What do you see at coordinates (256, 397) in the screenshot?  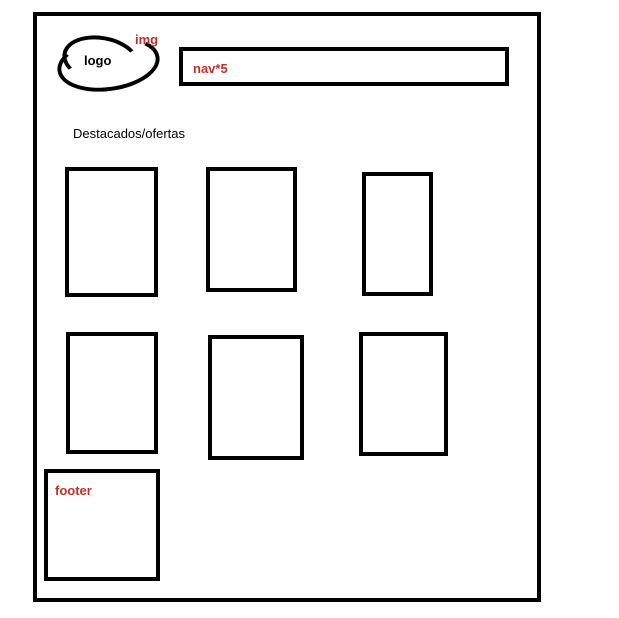 I see `card-row2-col2` at bounding box center [256, 397].